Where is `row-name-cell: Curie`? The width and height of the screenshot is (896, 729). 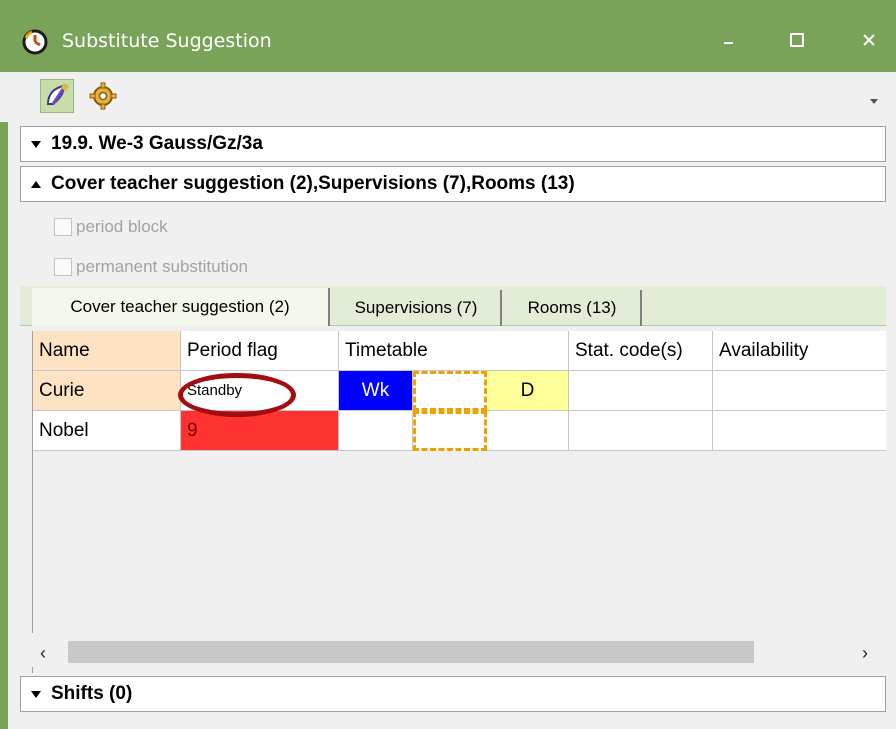 row-name-cell: Curie is located at coordinates (107, 391).